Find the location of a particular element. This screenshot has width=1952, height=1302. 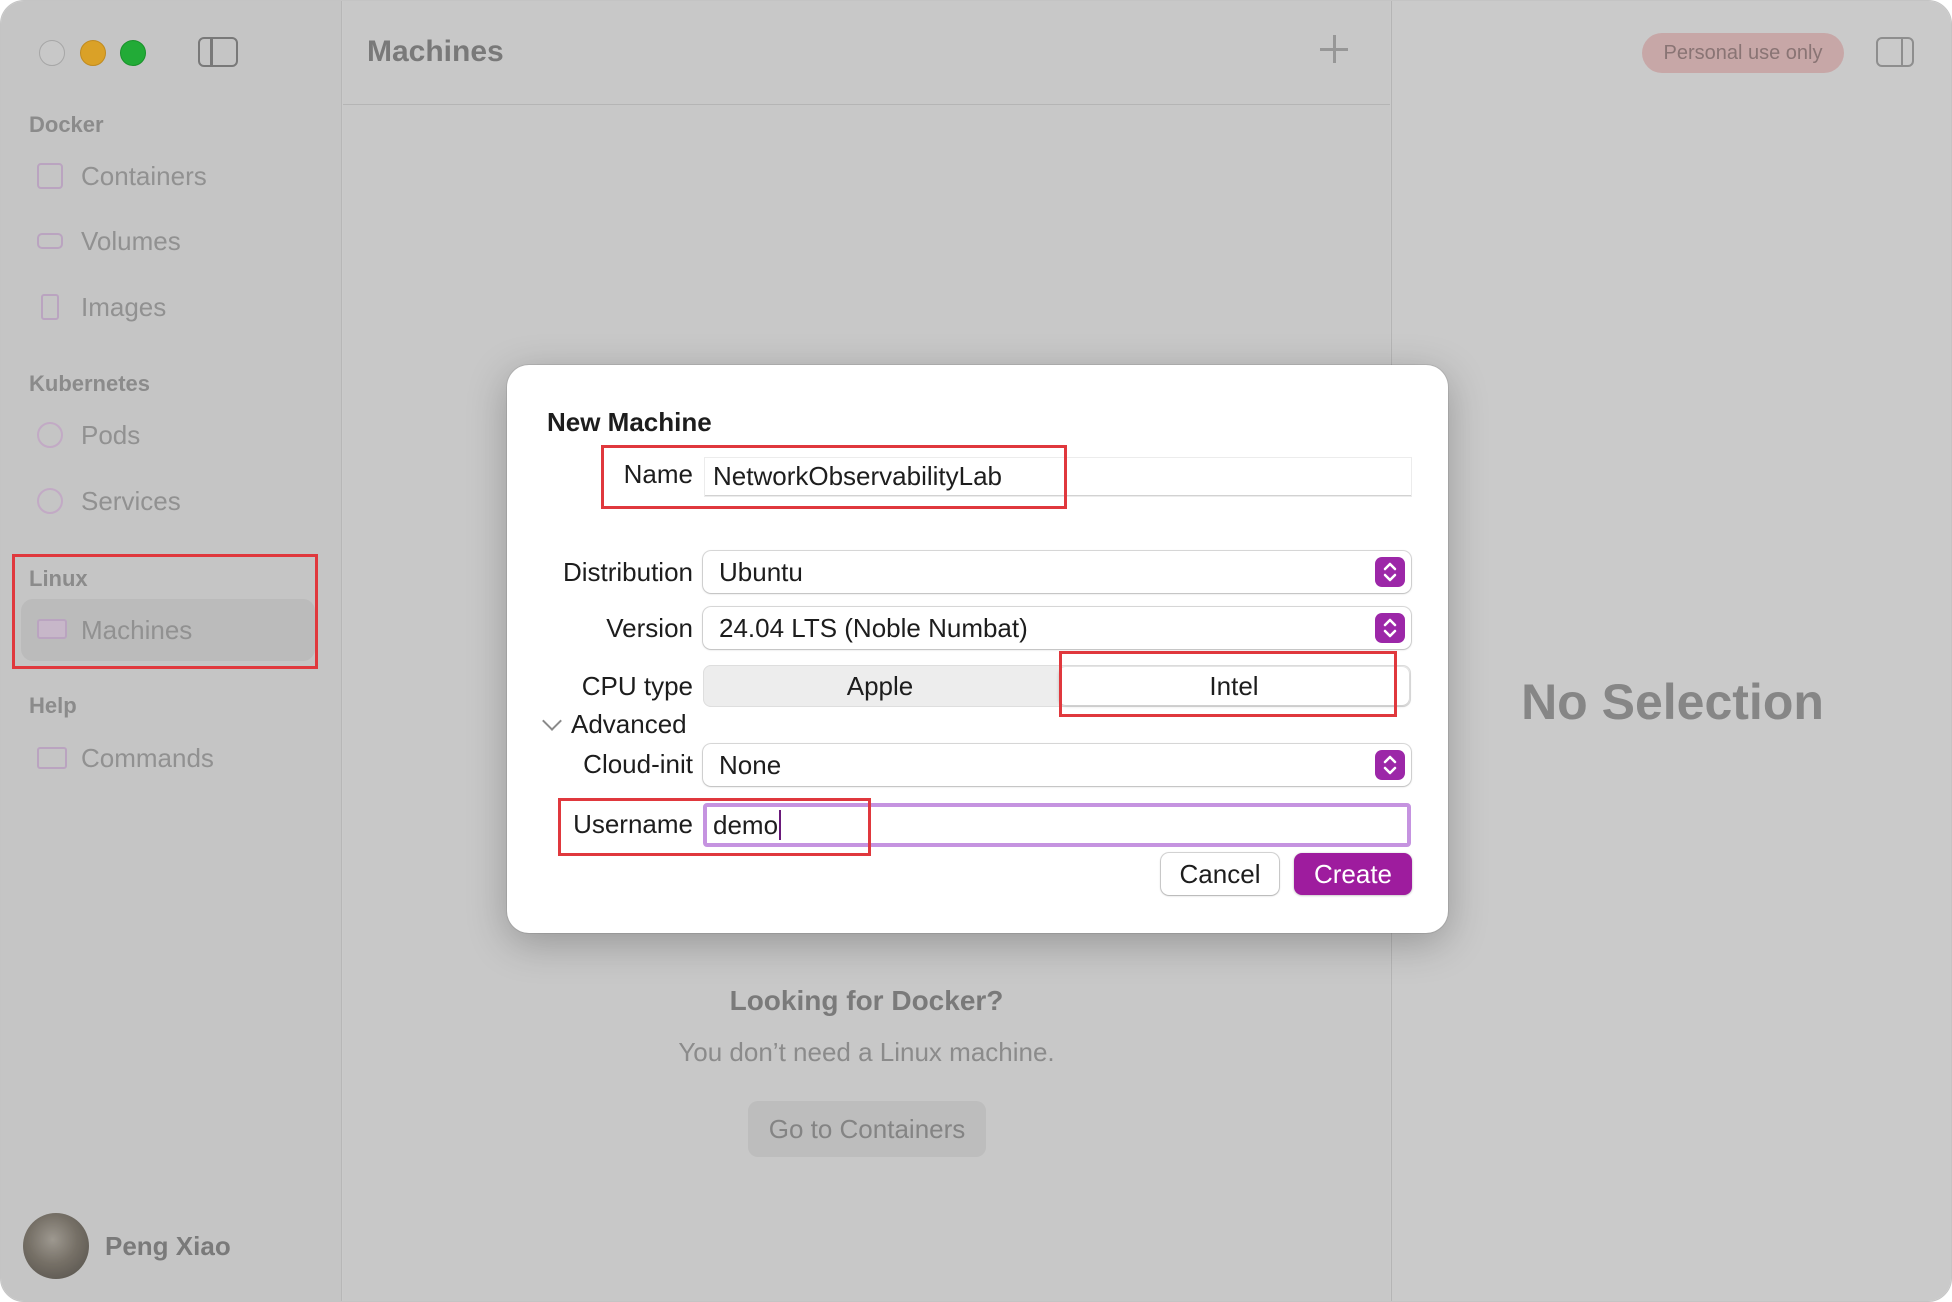

text-caret is located at coordinates (780, 825).